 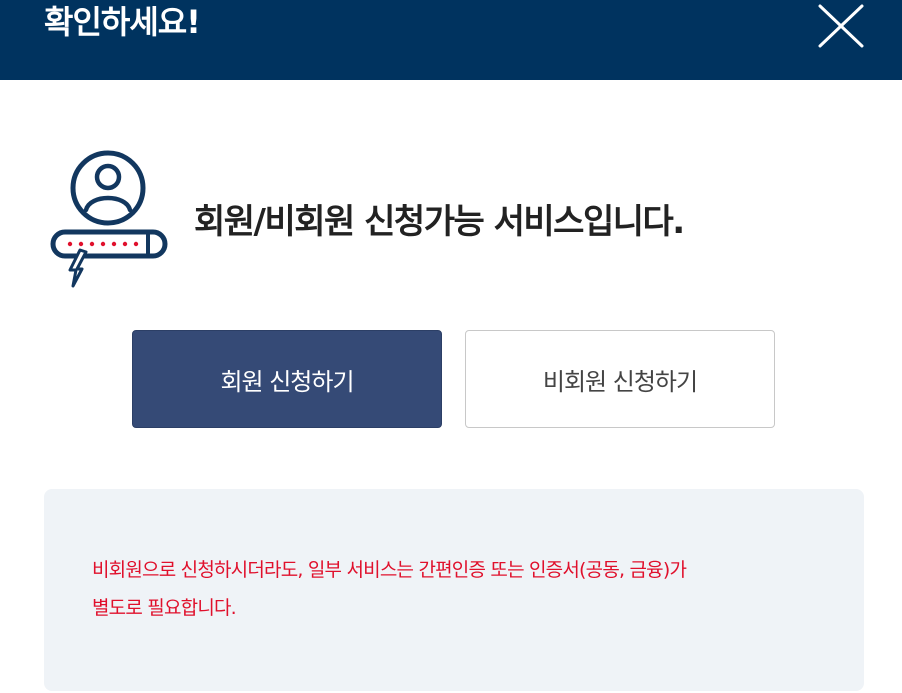 What do you see at coordinates (620, 379) in the screenshot?
I see `guest-apply-button: 비회원 신청하기` at bounding box center [620, 379].